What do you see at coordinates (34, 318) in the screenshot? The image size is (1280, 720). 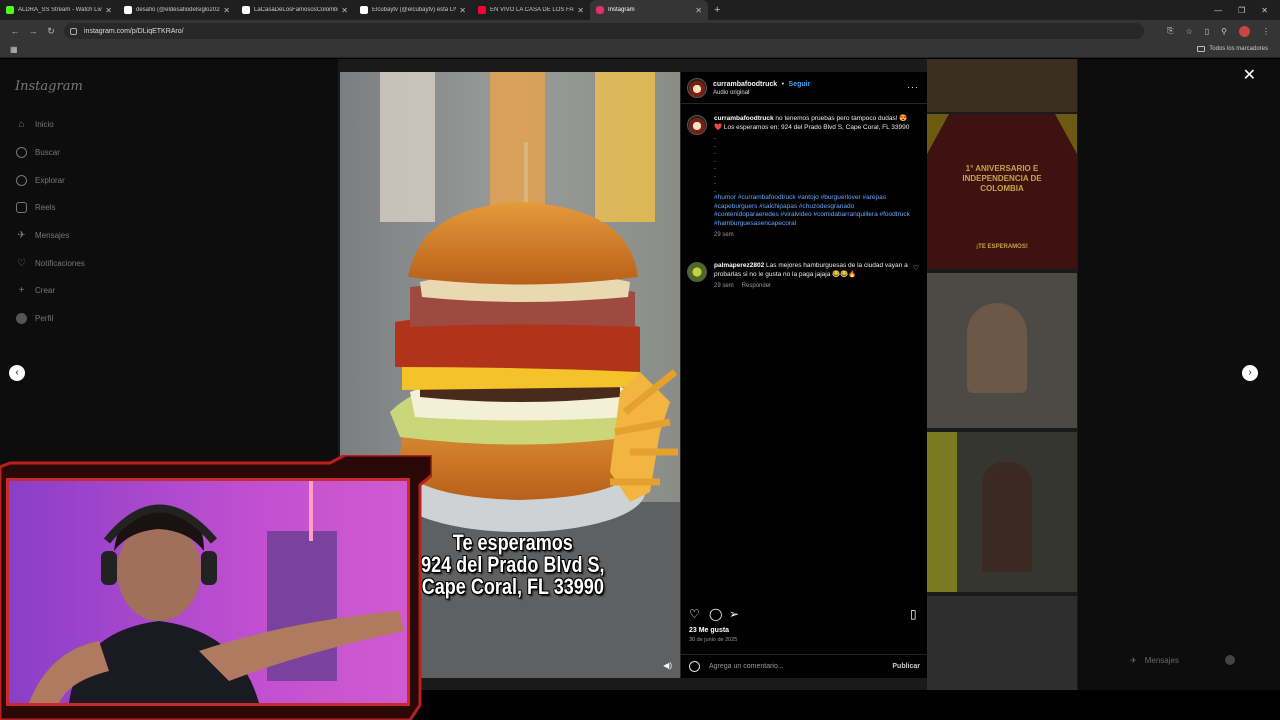 I see `nav-perfil: Perfil` at bounding box center [34, 318].